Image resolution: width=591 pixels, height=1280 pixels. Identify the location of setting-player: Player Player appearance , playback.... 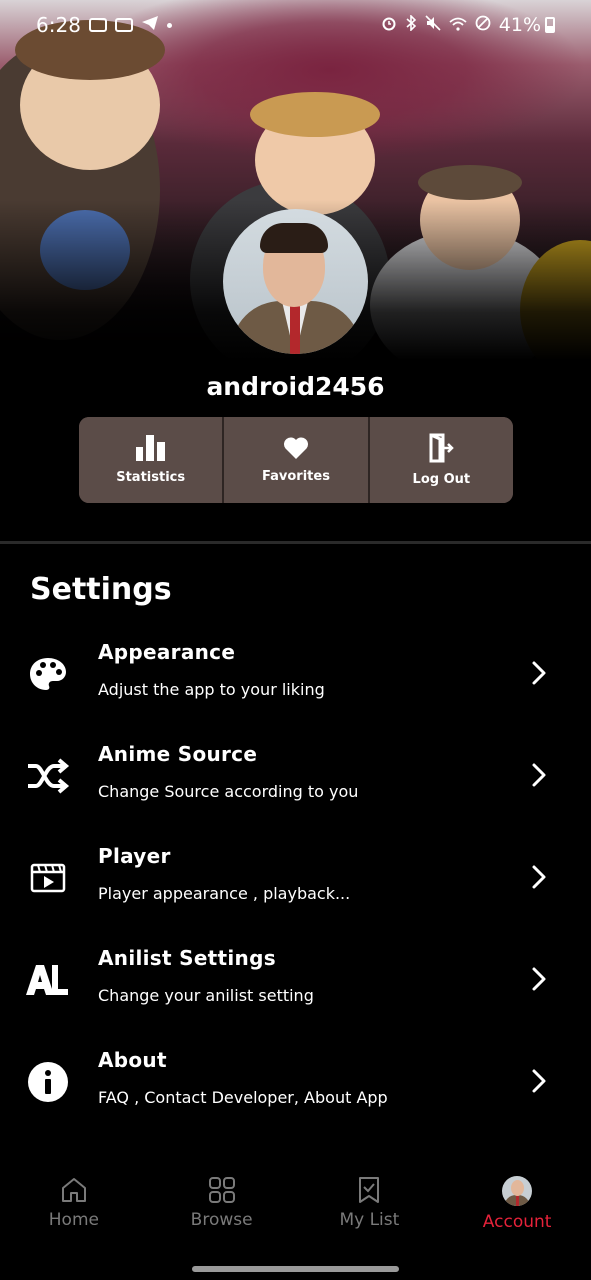
(295, 879).